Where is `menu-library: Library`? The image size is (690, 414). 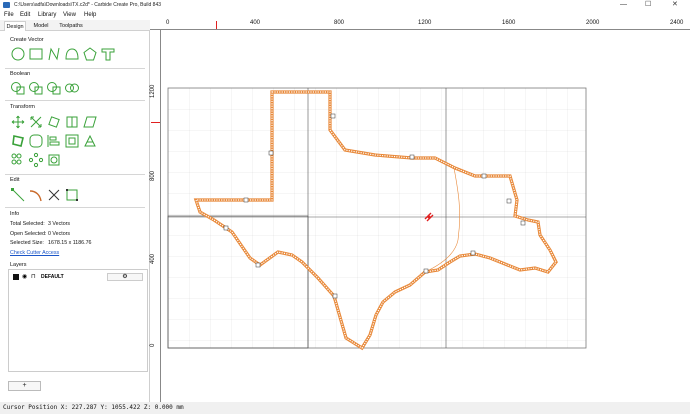 menu-library: Library is located at coordinates (47, 15).